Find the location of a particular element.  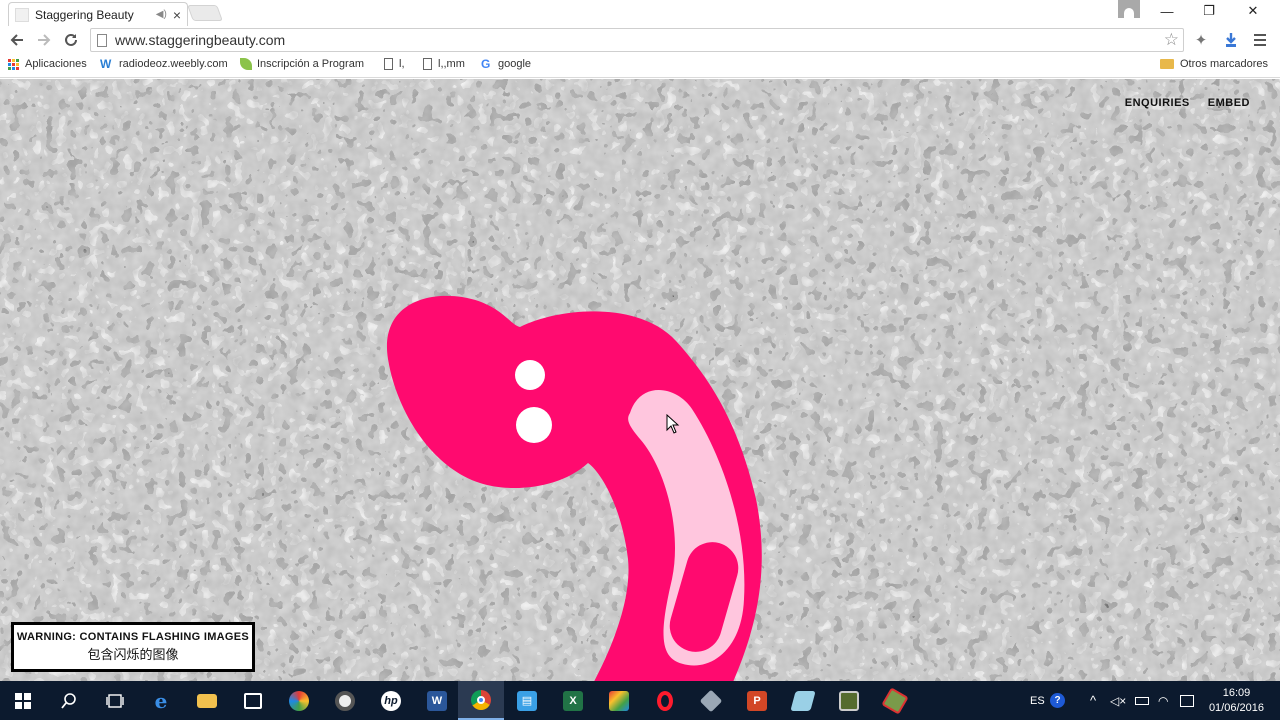

cube-icon is located at coordinates (711, 700).